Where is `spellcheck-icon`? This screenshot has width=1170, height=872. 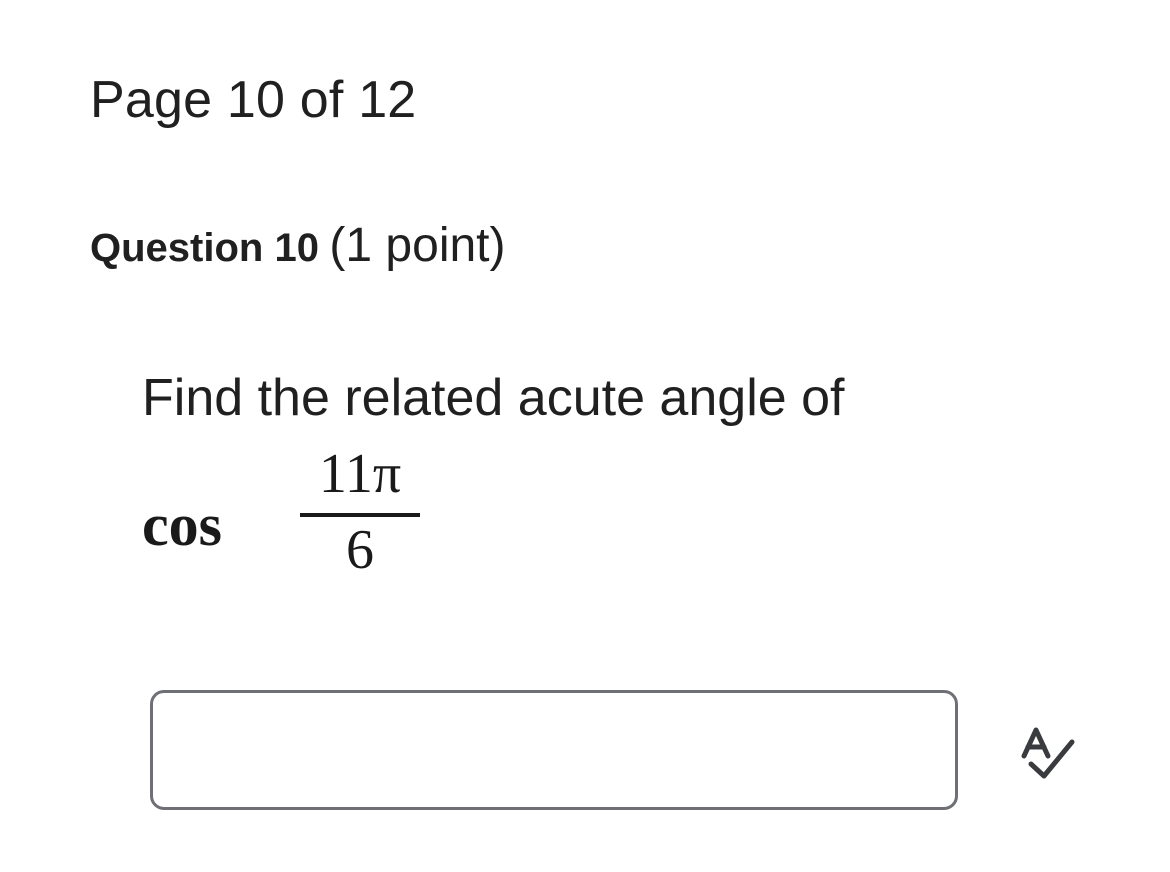 spellcheck-icon is located at coordinates (1048, 753).